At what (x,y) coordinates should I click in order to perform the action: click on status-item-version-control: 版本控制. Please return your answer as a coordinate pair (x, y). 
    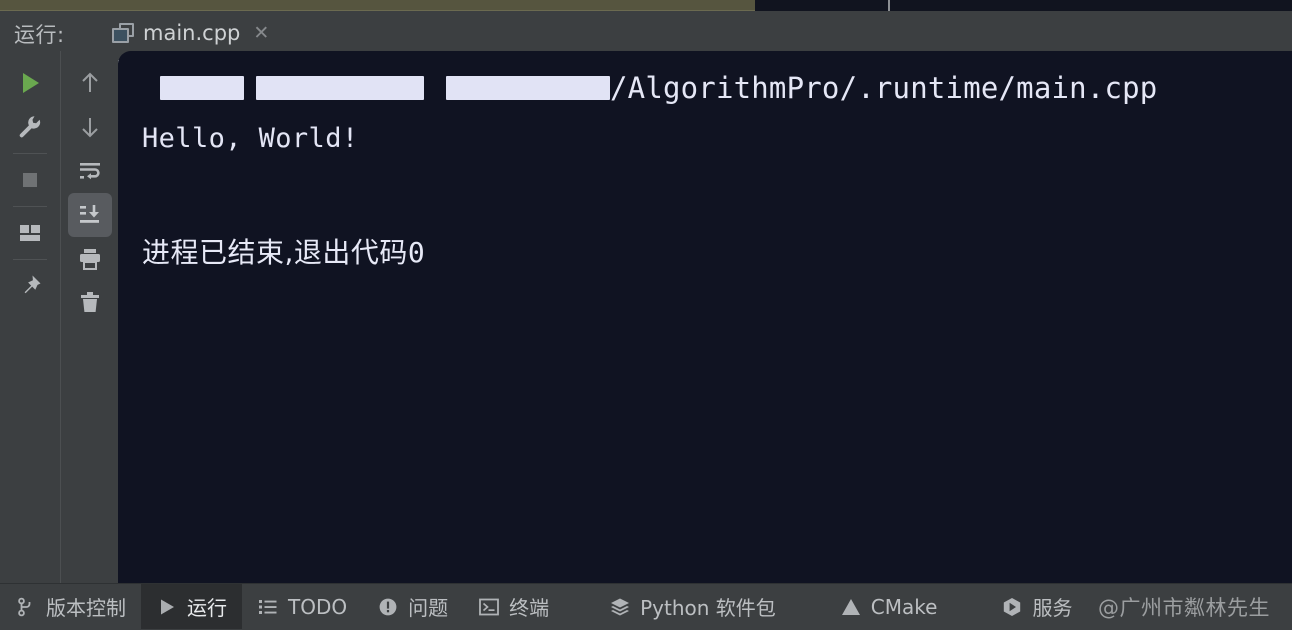
    Looking at the image, I should click on (70, 606).